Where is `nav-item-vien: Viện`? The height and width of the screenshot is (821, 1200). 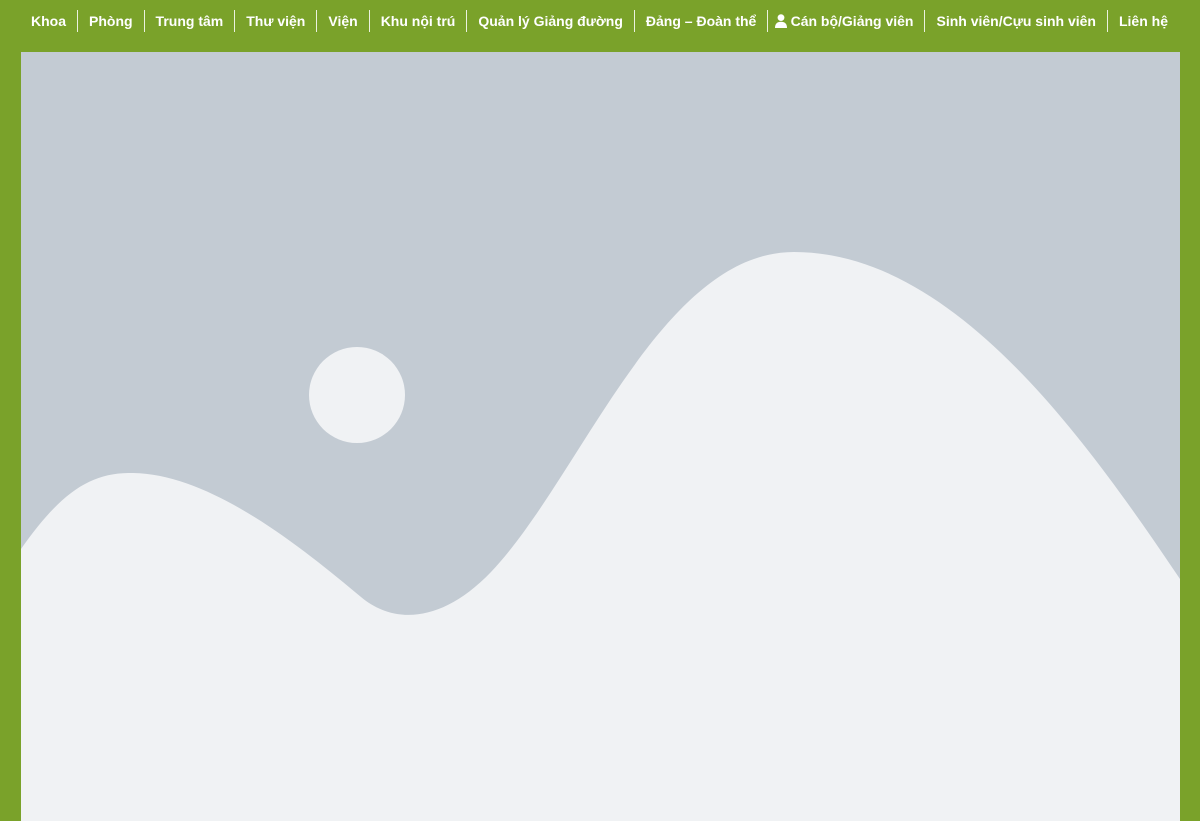
nav-item-vien: Viện is located at coordinates (343, 21).